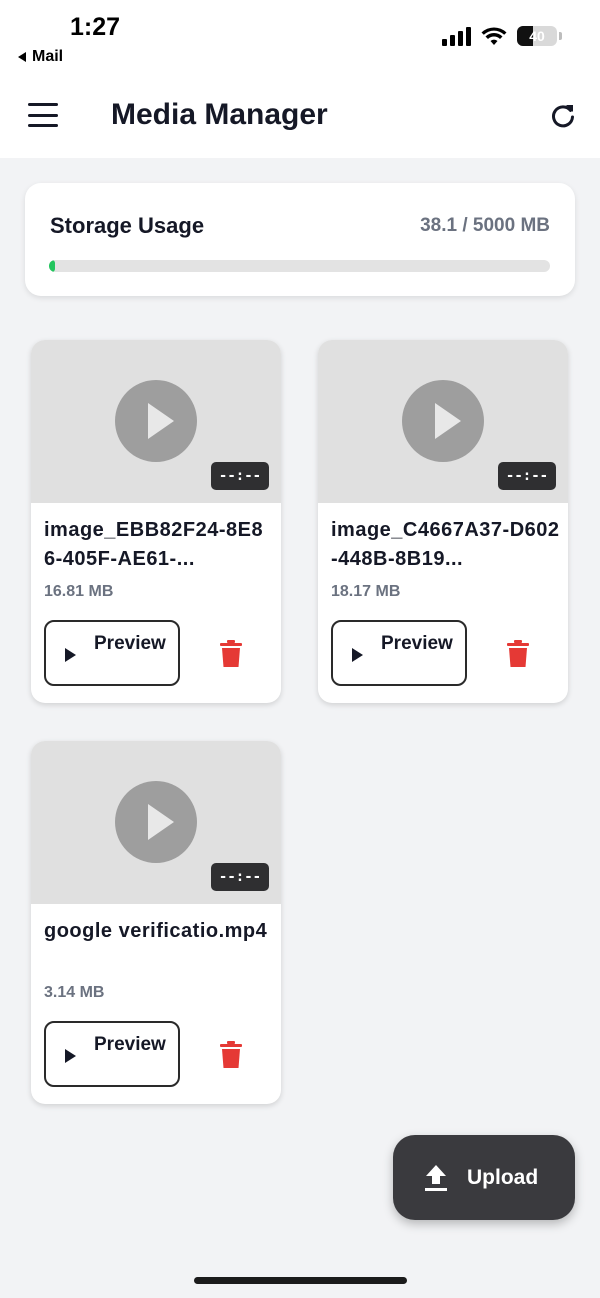 This screenshot has width=600, height=1298. I want to click on battery-level: 40, so click(537, 36).